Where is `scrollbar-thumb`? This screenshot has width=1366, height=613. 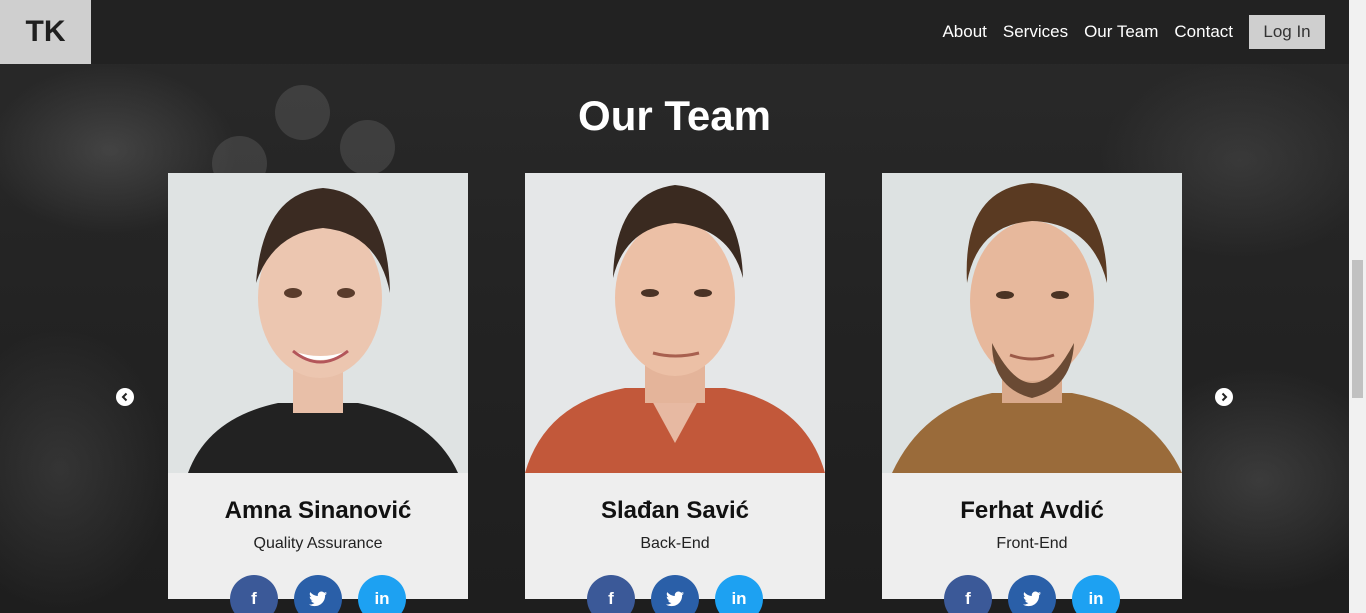 scrollbar-thumb is located at coordinates (1357, 329).